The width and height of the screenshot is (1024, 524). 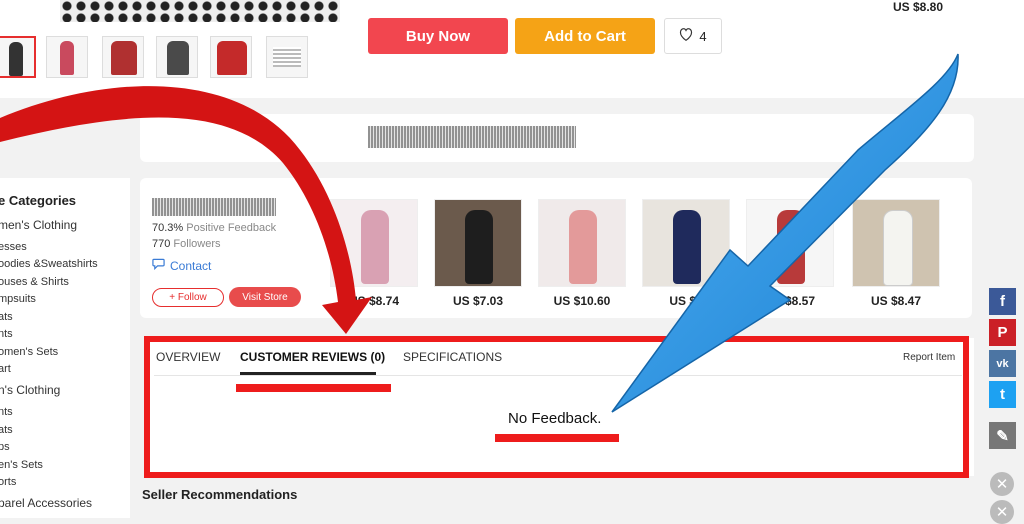 What do you see at coordinates (38, 225) in the screenshot?
I see `sidebar-group-head: men's Clothing` at bounding box center [38, 225].